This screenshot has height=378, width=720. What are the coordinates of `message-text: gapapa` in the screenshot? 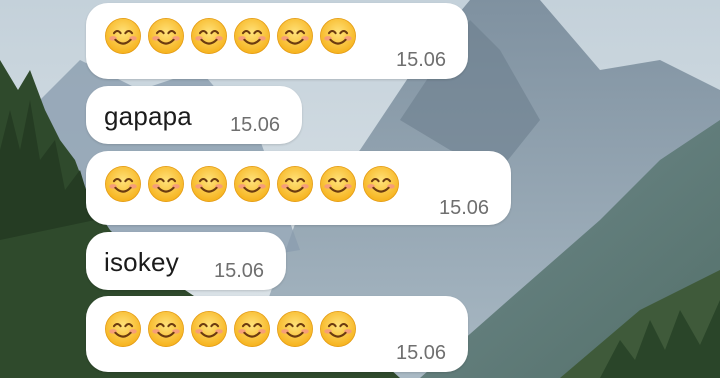 It's located at (148, 116).